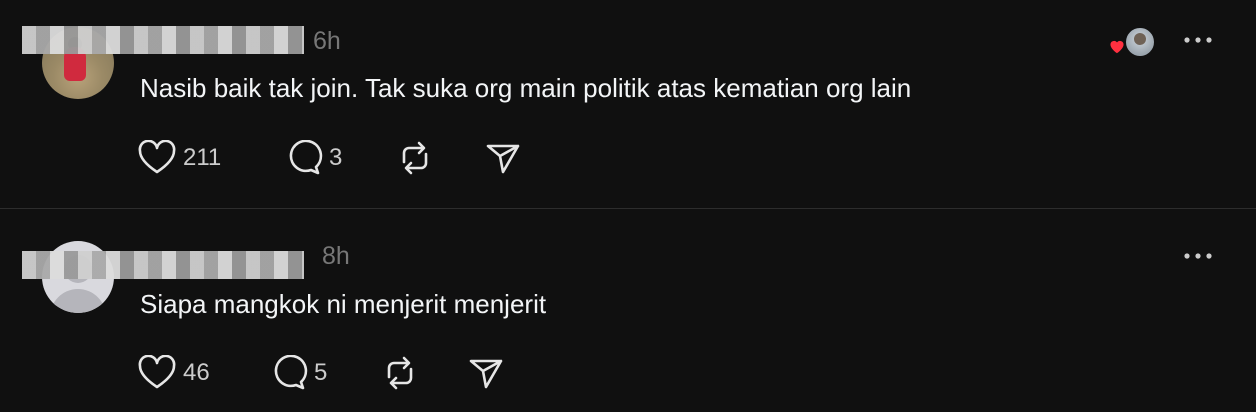  Describe the element at coordinates (327, 41) in the screenshot. I see `timestamp: 6h` at that location.